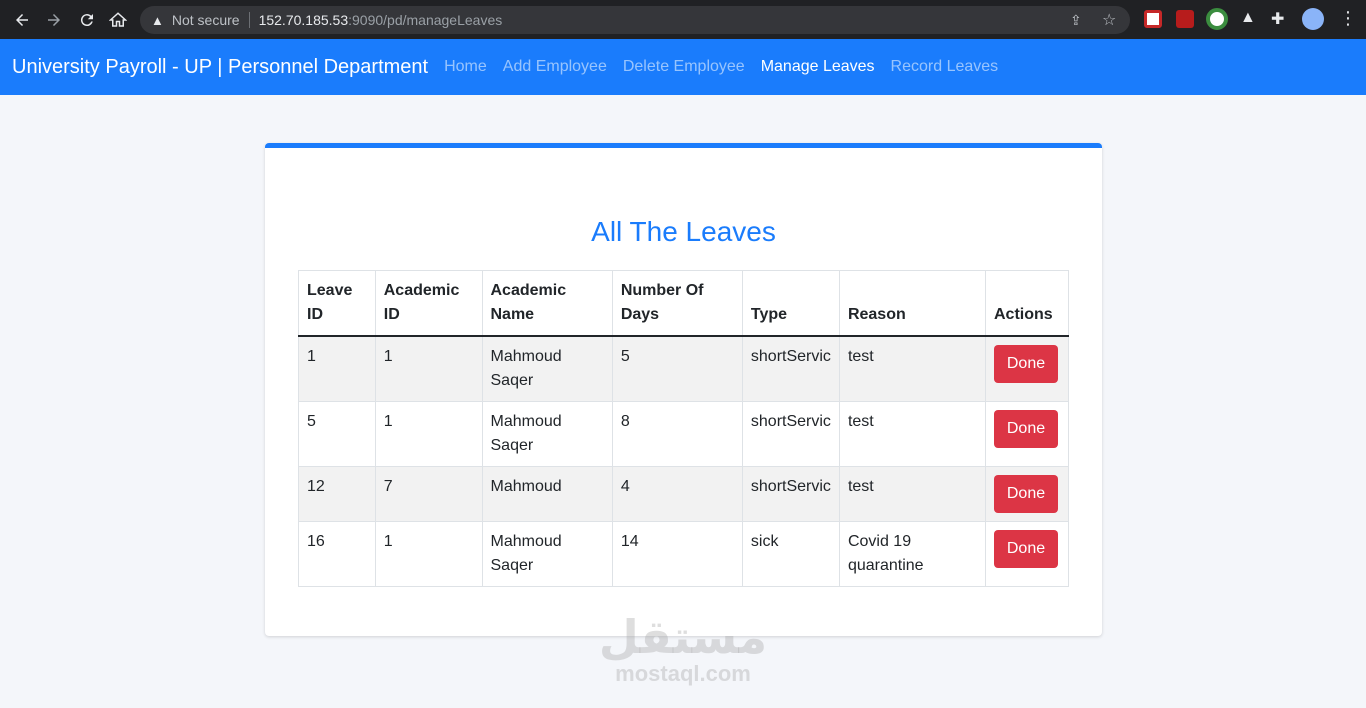 Image resolution: width=1366 pixels, height=708 pixels. I want to click on cell-days: 14, so click(677, 554).